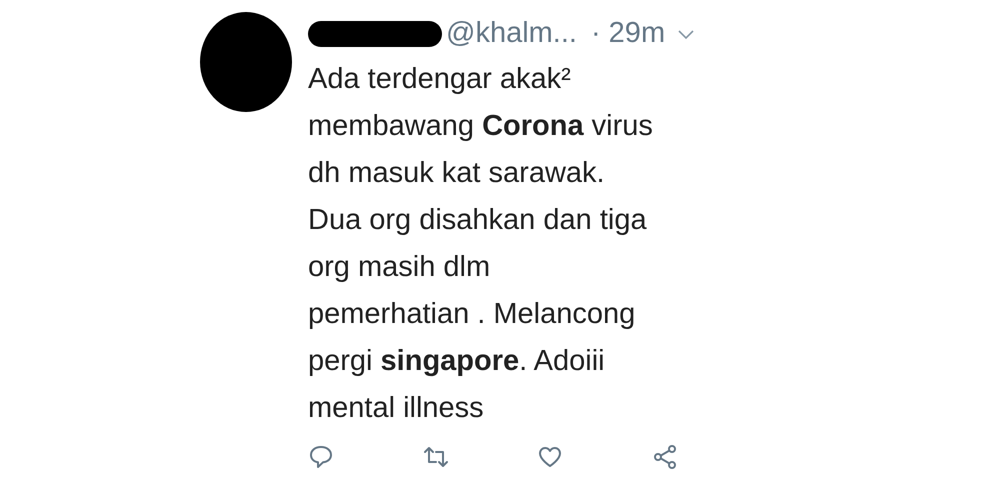 This screenshot has width=996, height=492. I want to click on retweet-icon, so click(435, 457).